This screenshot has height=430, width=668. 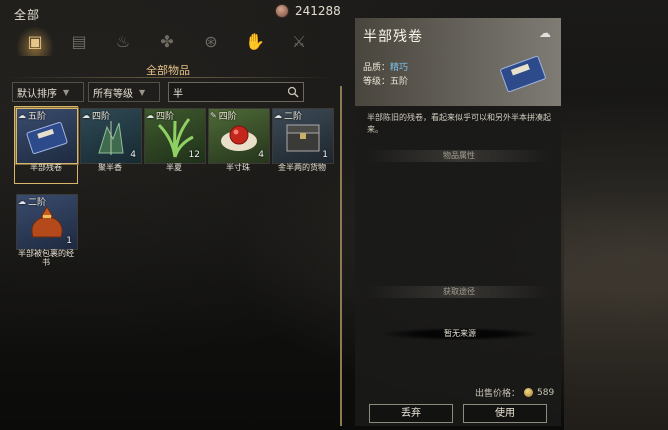 What do you see at coordinates (113, 94) in the screenshot?
I see `grade-value: 所有等级` at bounding box center [113, 94].